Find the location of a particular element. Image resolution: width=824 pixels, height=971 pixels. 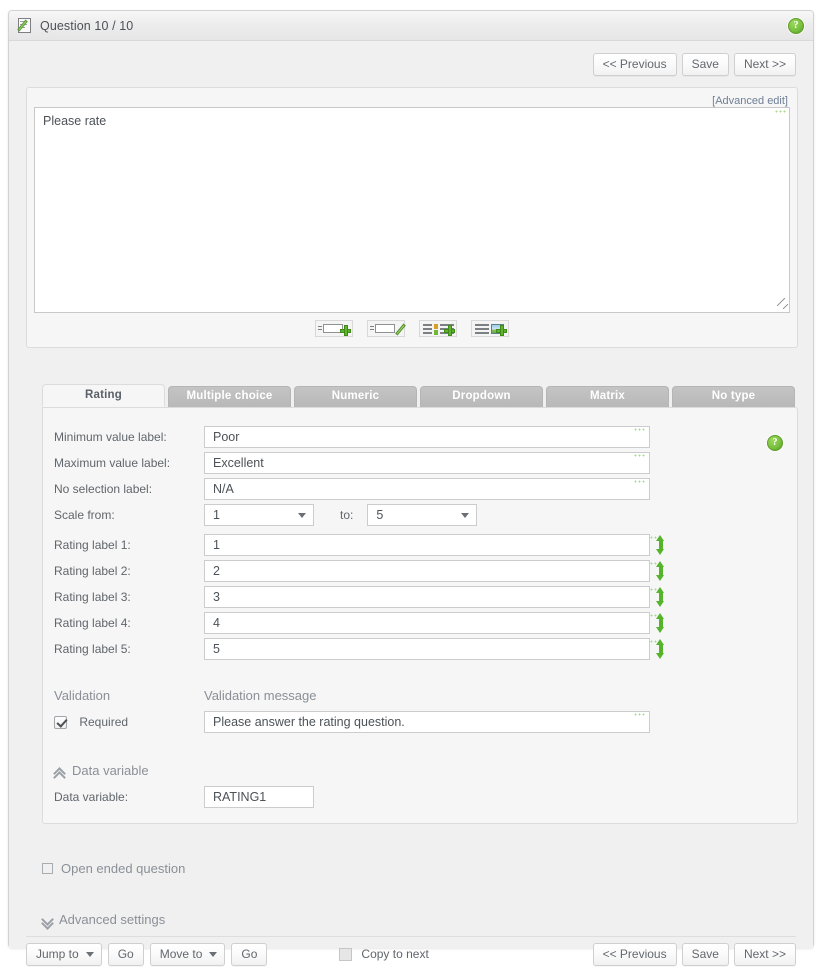

required-row: Required is located at coordinates (420, 722).